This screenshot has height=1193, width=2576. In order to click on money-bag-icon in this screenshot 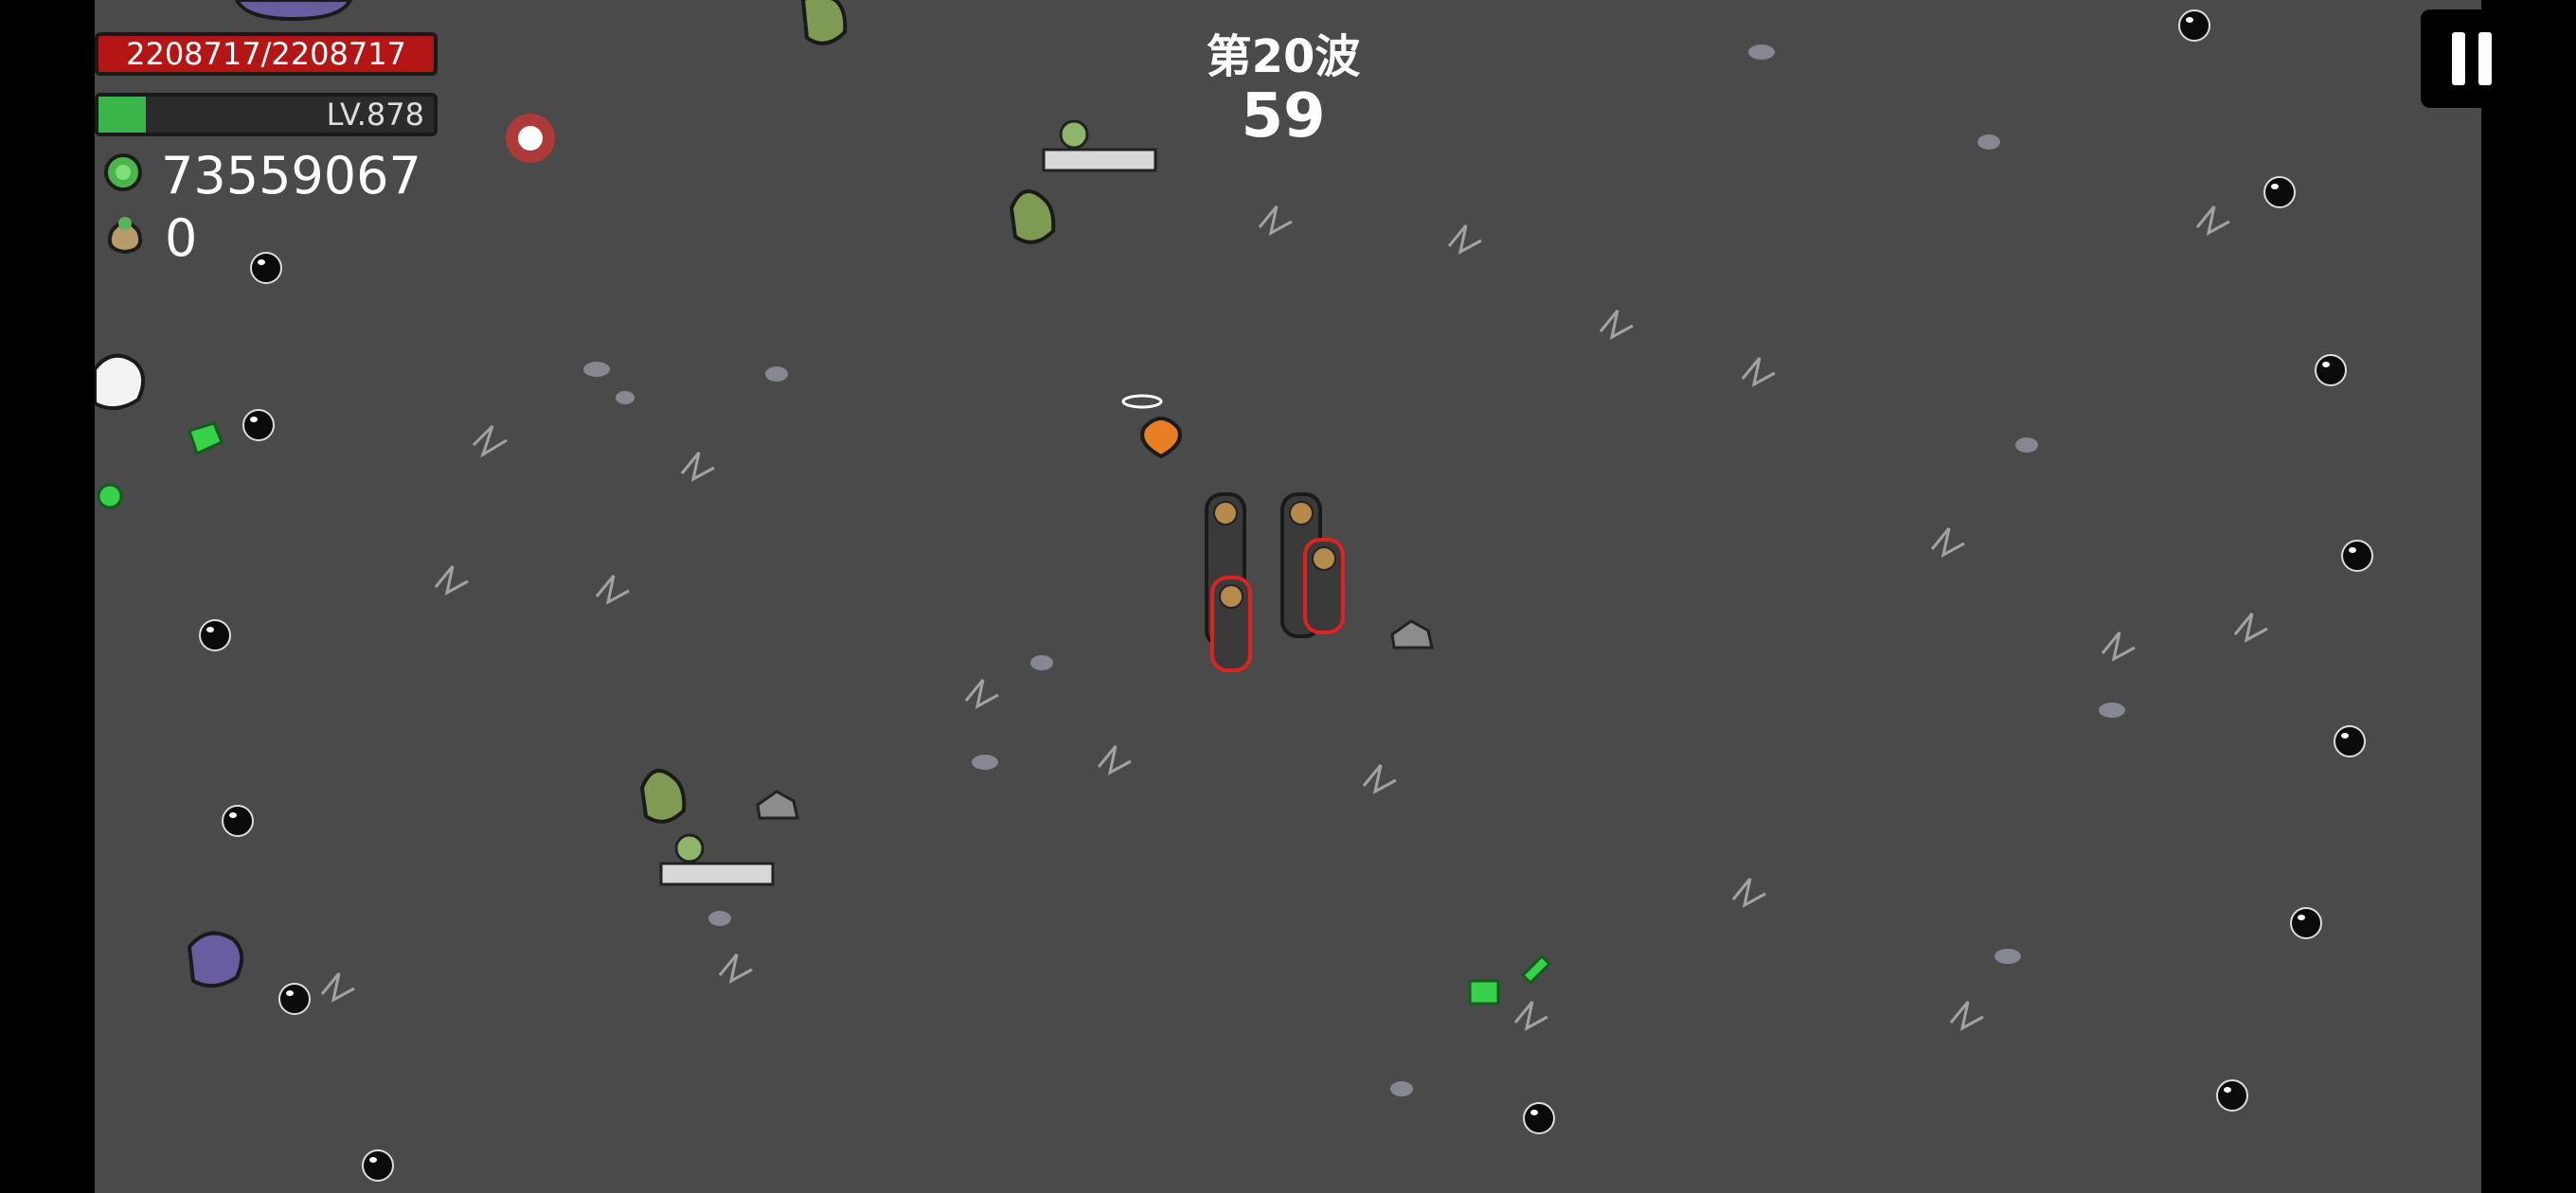, I will do `click(125, 238)`.